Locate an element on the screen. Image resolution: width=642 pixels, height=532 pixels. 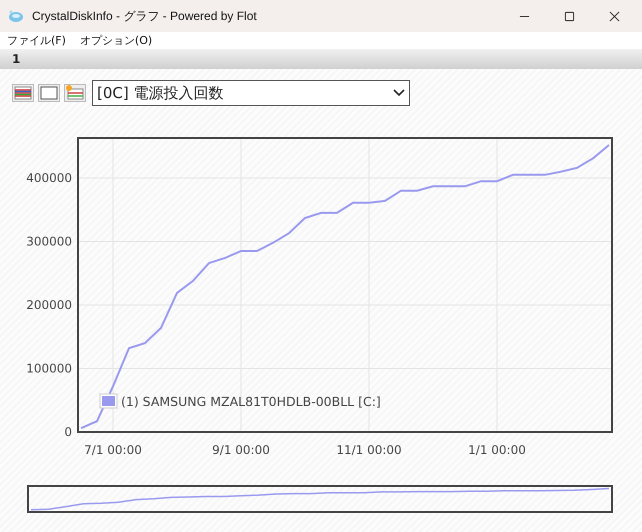
chevron-down-icon is located at coordinates (399, 93).